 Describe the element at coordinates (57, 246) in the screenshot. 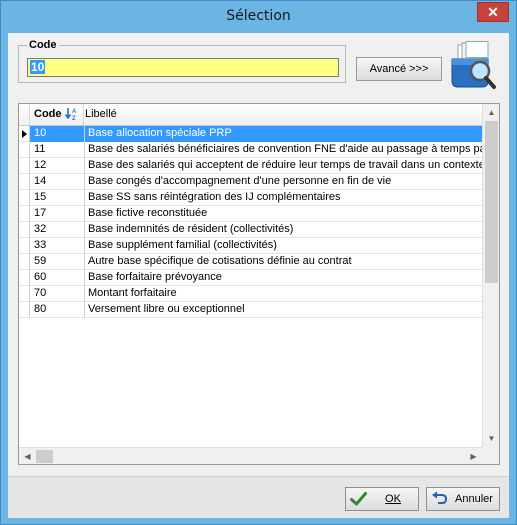

I see `cell-code: 33` at that location.